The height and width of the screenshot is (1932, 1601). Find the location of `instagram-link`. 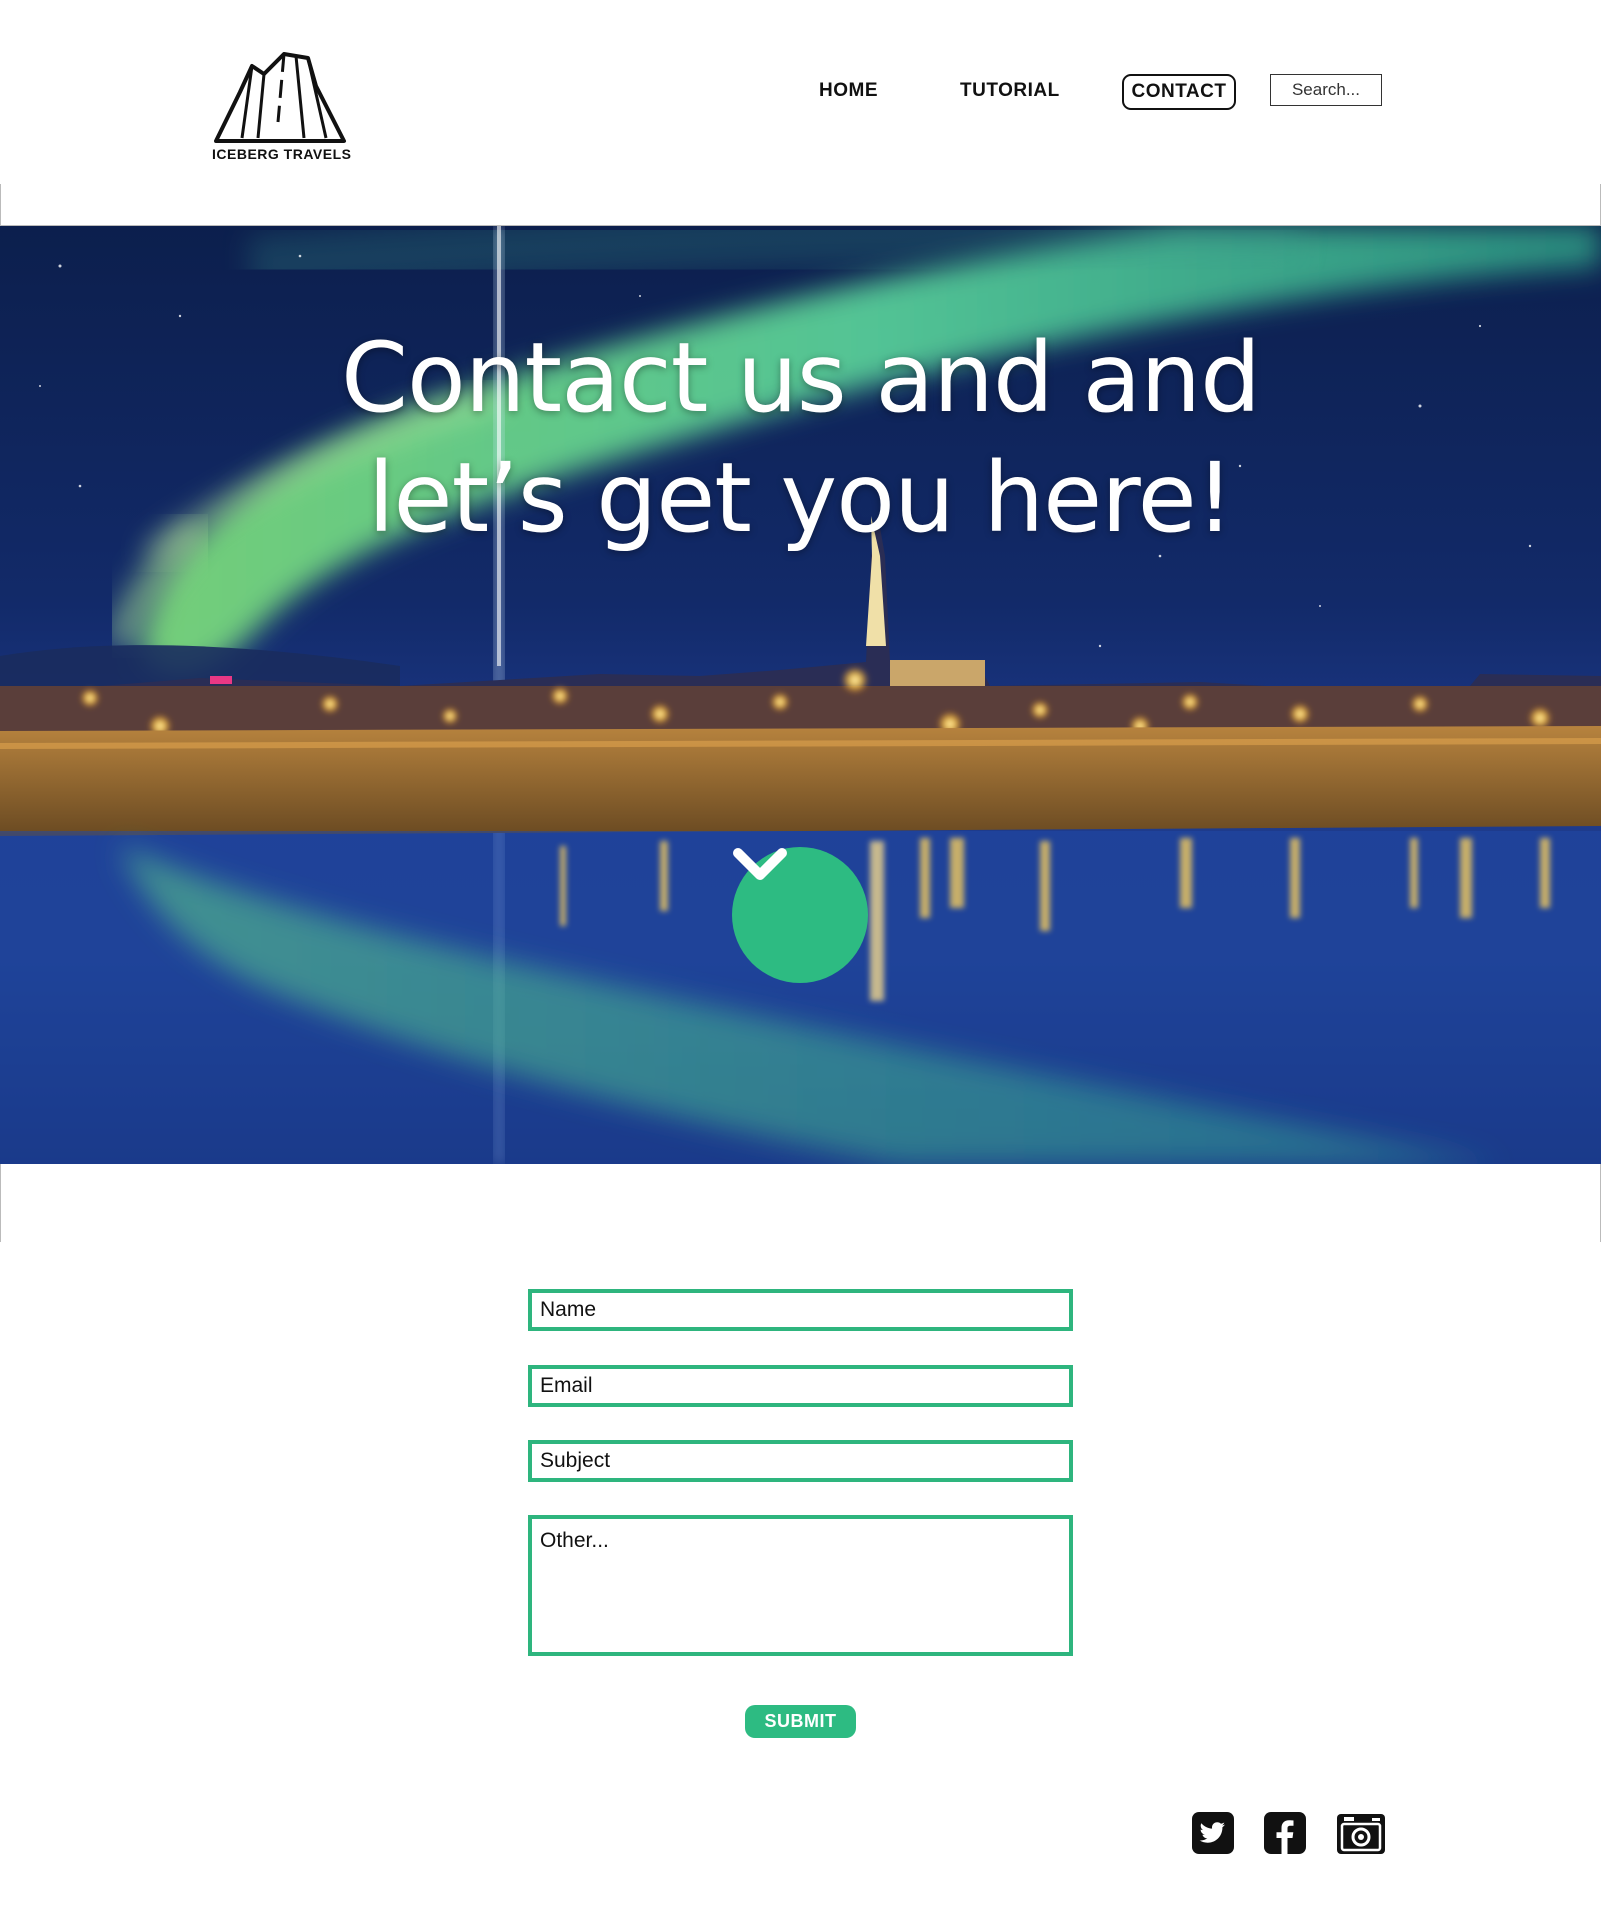

instagram-link is located at coordinates (1361, 1833).